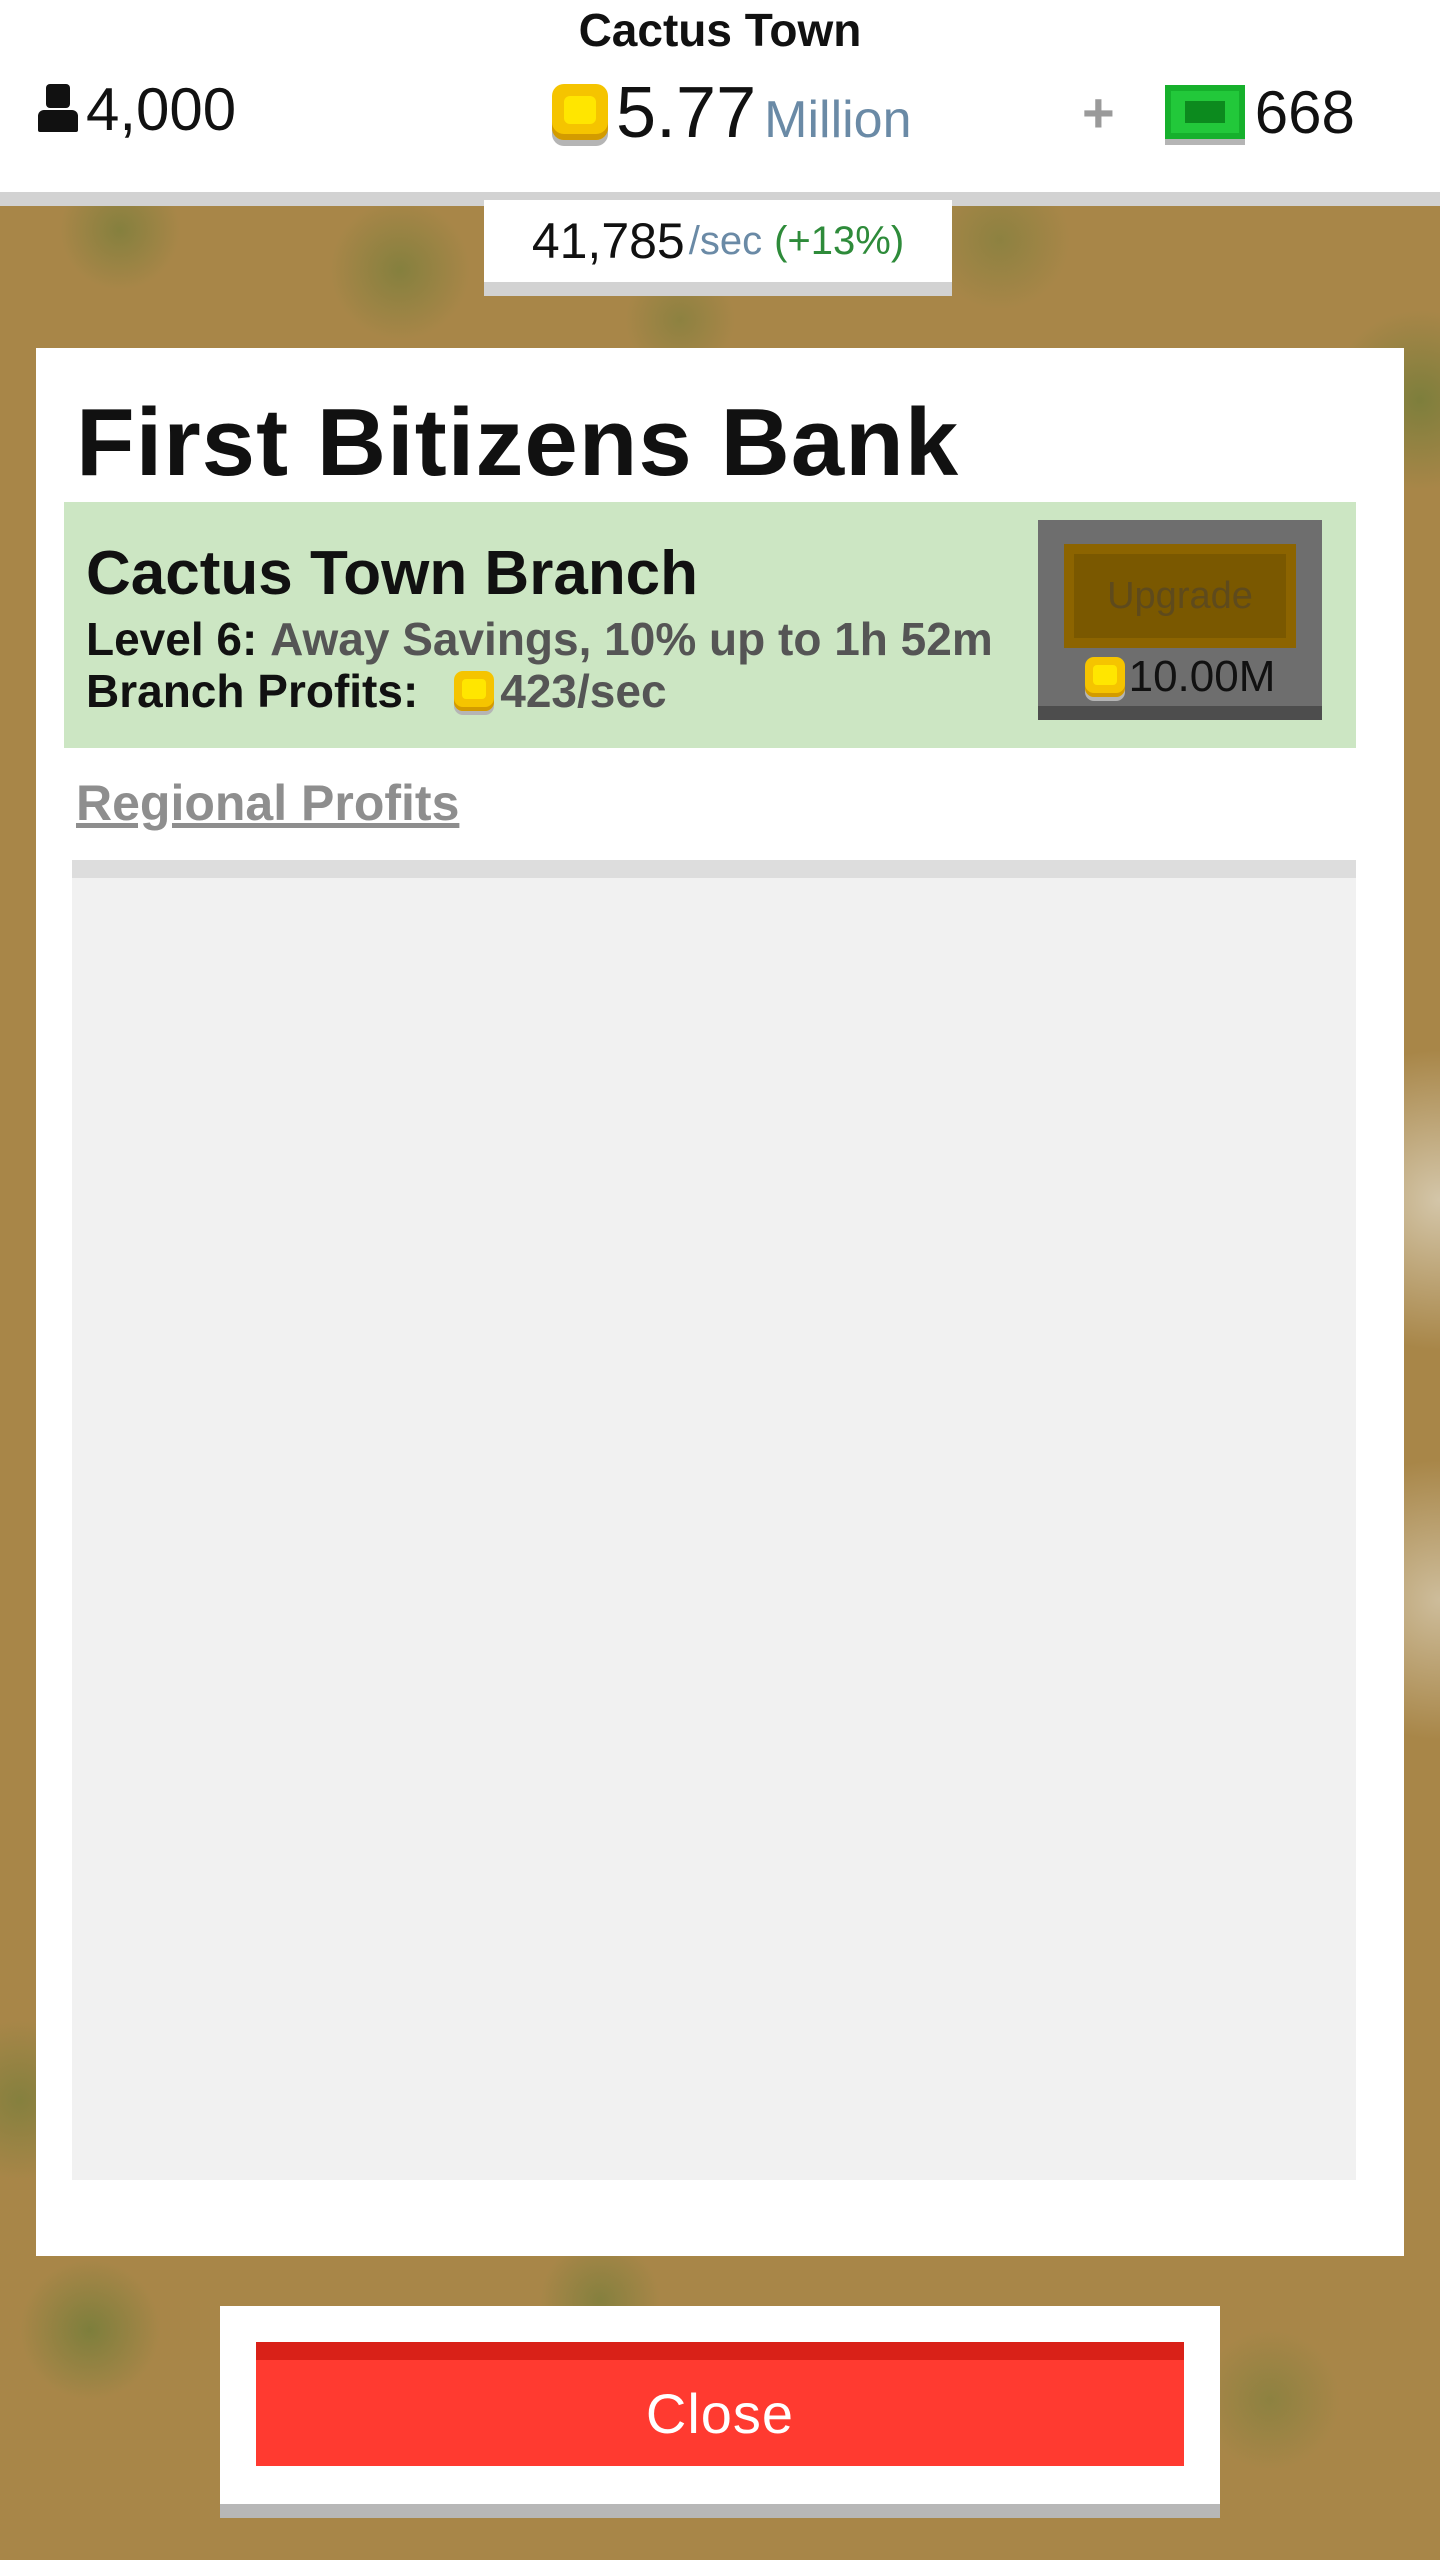 The width and height of the screenshot is (1440, 2560). I want to click on rate-unit: /sec, so click(725, 240).